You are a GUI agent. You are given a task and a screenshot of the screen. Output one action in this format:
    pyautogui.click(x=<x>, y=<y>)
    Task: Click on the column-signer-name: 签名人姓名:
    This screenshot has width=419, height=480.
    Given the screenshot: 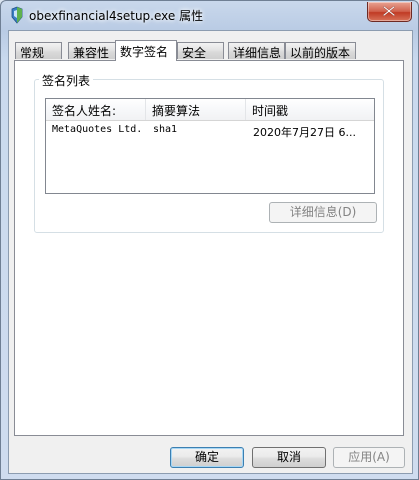 What is the action you would take?
    pyautogui.click(x=96, y=109)
    